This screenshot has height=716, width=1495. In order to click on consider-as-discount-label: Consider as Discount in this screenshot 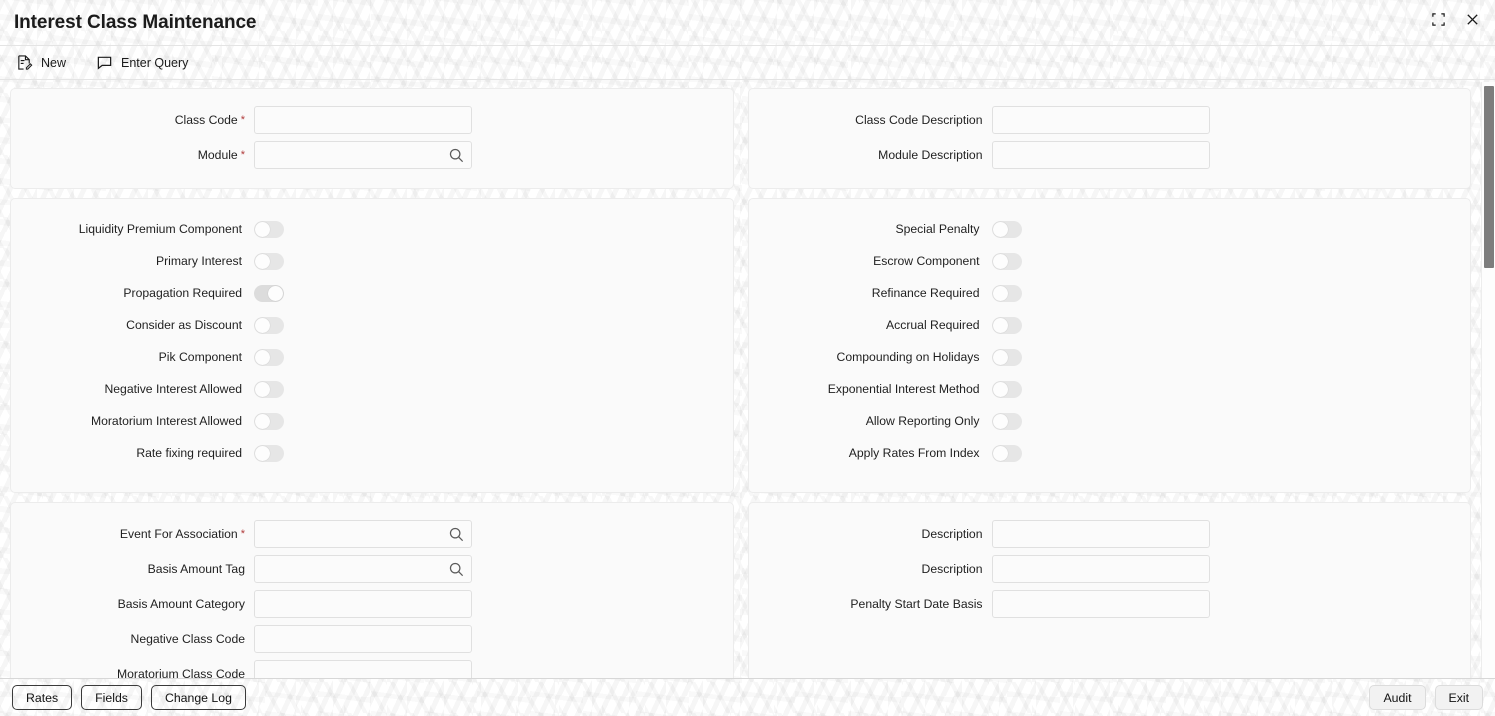, I will do `click(184, 325)`.